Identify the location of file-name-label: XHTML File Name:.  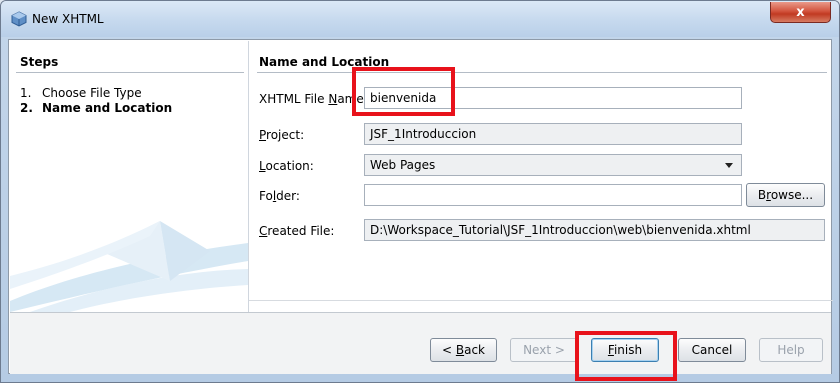
(313, 99).